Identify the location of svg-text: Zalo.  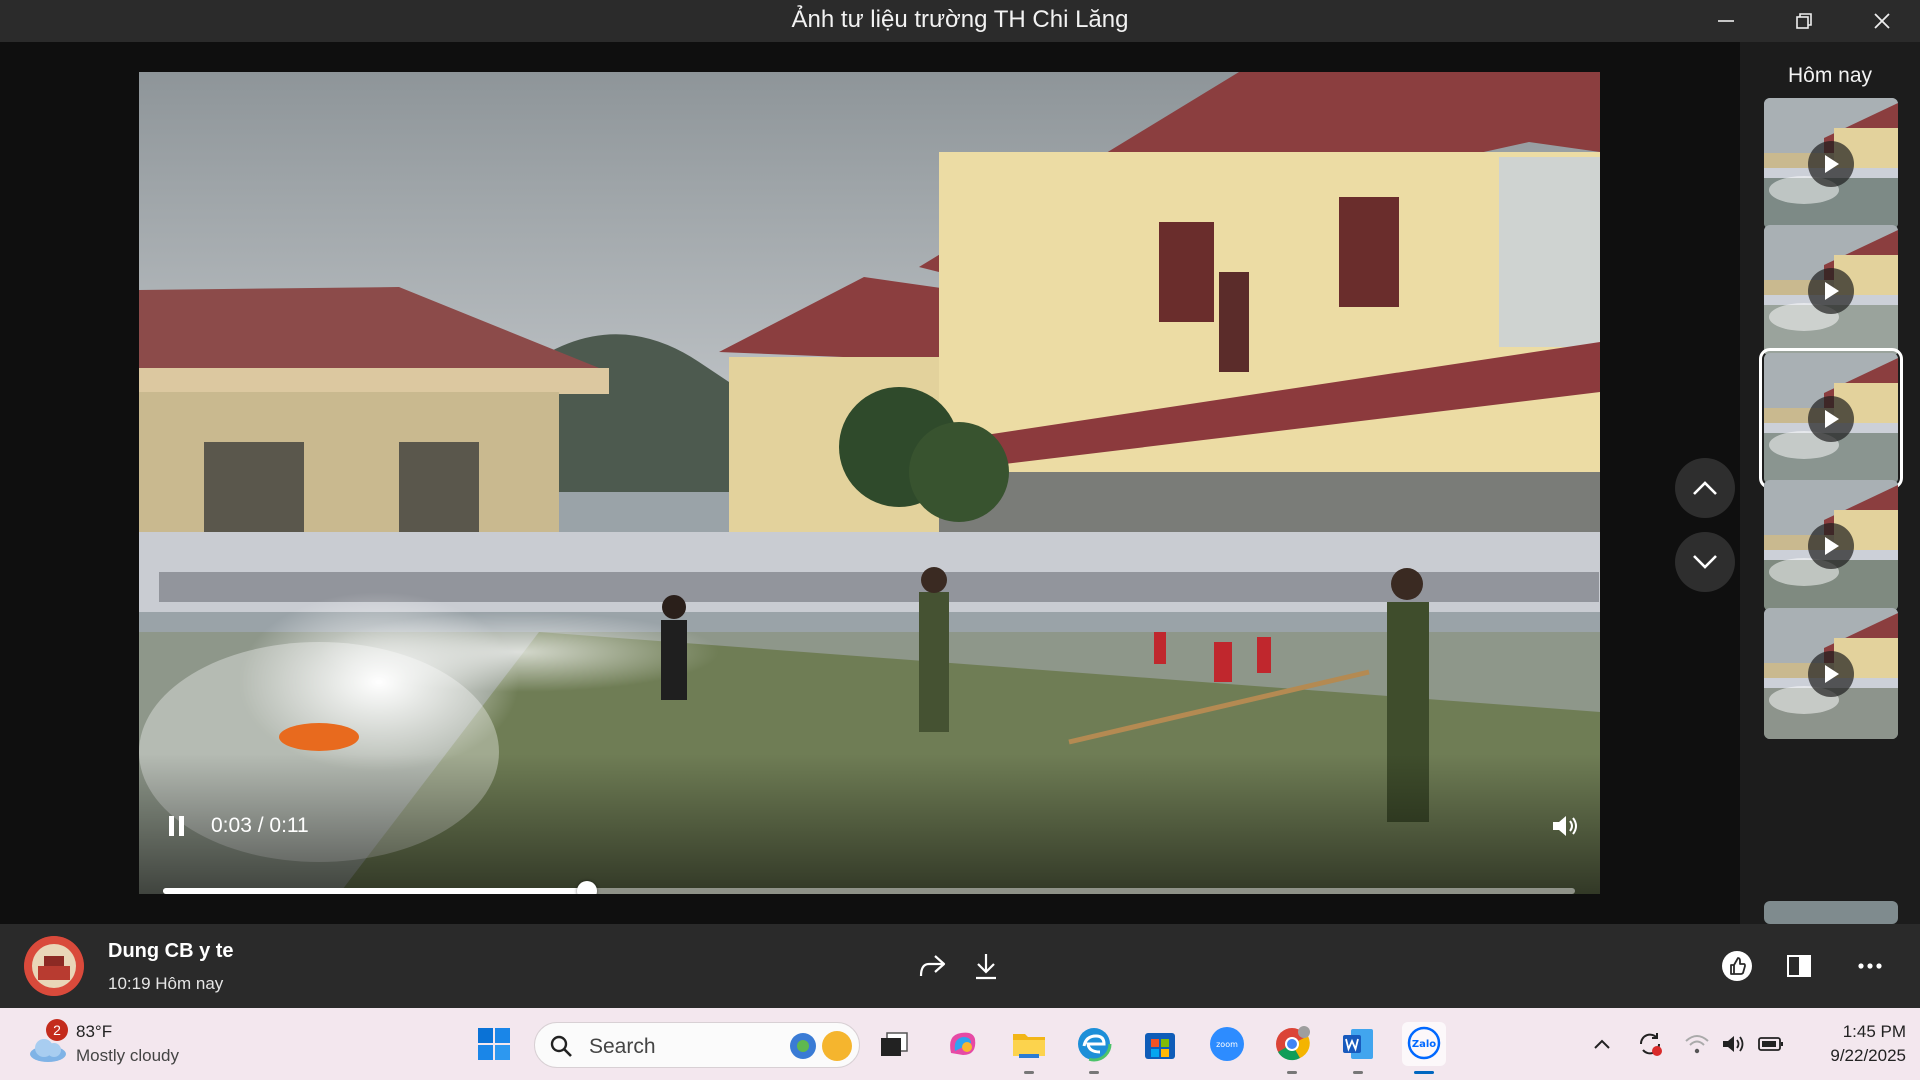
(1424, 1044).